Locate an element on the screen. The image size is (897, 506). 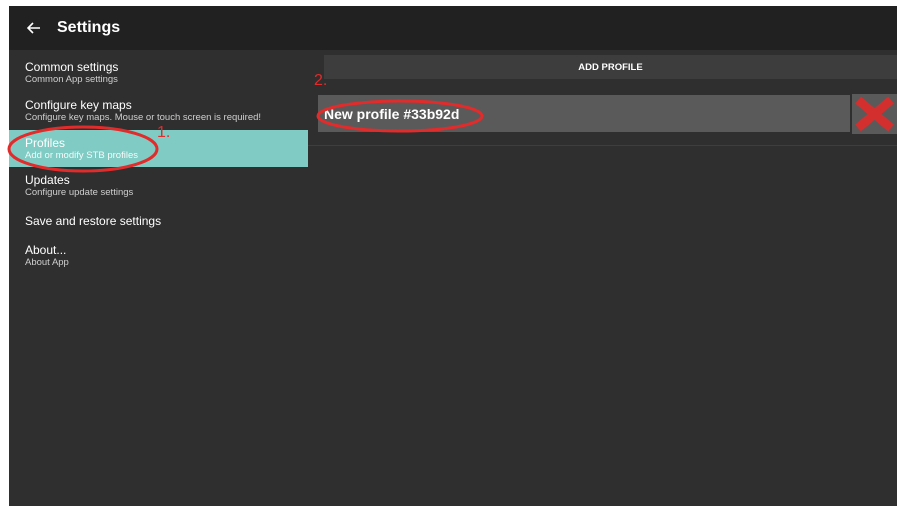
sidebar-item-title: Configure key maps is located at coordinates (78, 105).